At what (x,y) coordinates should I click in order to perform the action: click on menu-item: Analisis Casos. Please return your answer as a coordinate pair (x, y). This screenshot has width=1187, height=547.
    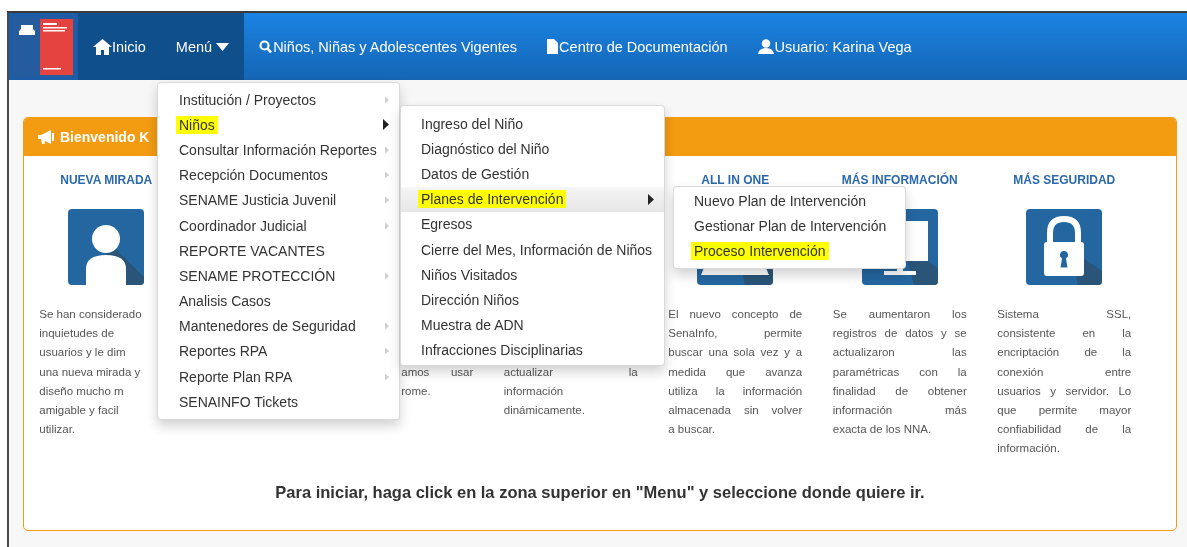
    Looking at the image, I should click on (278, 301).